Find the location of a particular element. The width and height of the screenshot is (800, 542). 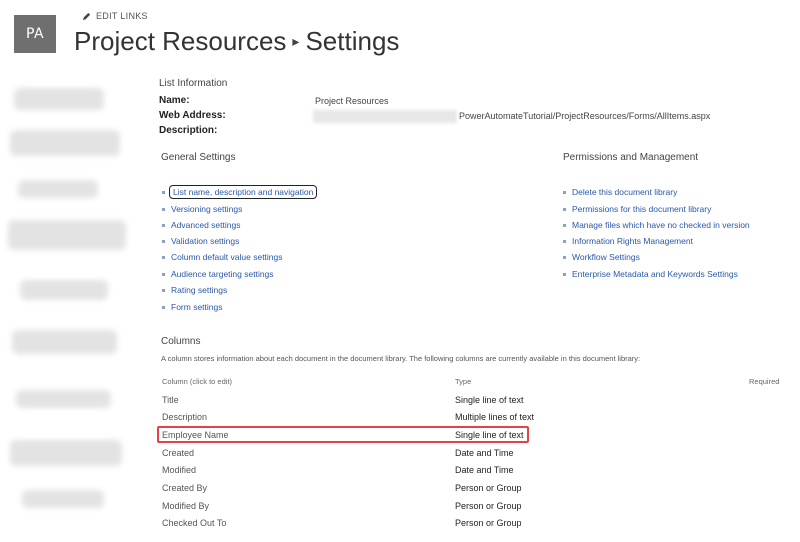

general-settings-link: Advanced settings is located at coordinates (201, 225).